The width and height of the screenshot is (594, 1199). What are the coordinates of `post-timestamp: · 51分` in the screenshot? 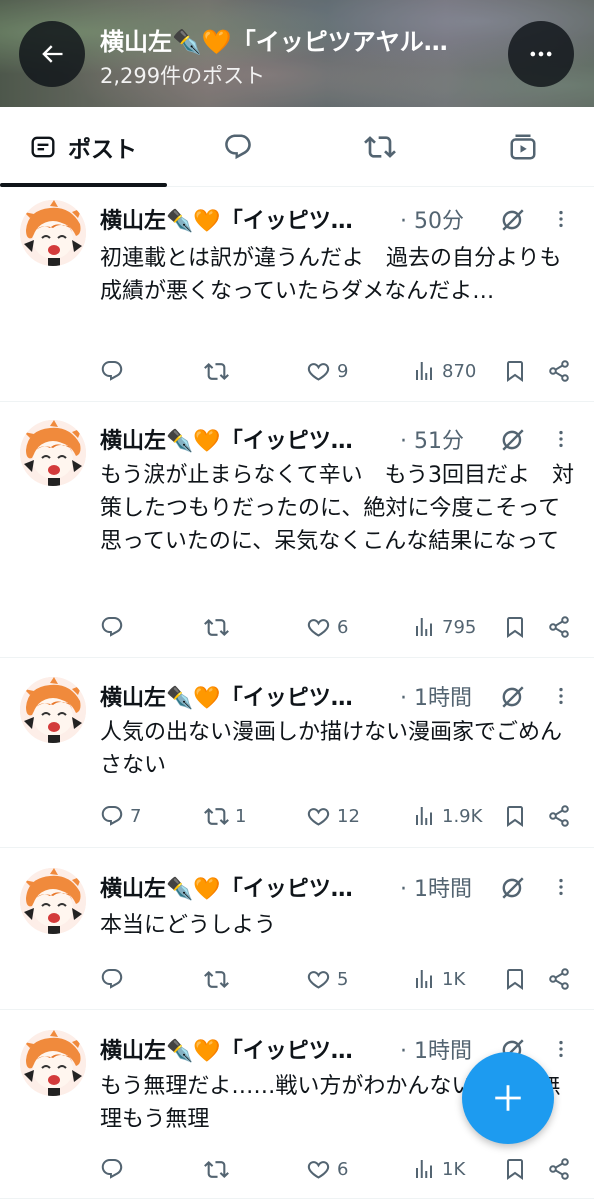 It's located at (432, 439).